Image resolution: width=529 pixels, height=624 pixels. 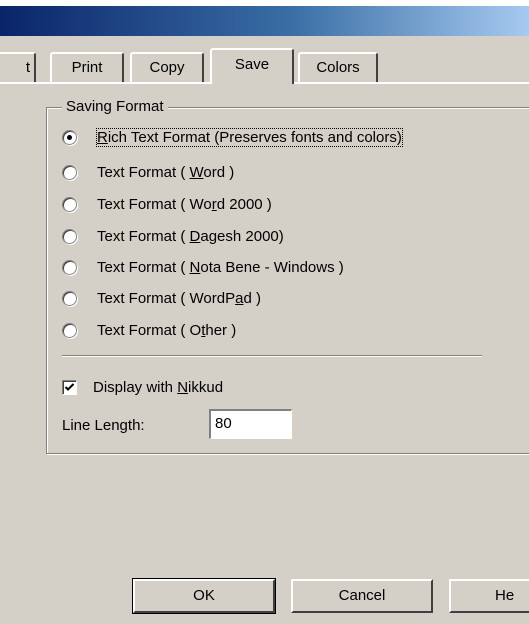 I want to click on checkbox, so click(x=69, y=387).